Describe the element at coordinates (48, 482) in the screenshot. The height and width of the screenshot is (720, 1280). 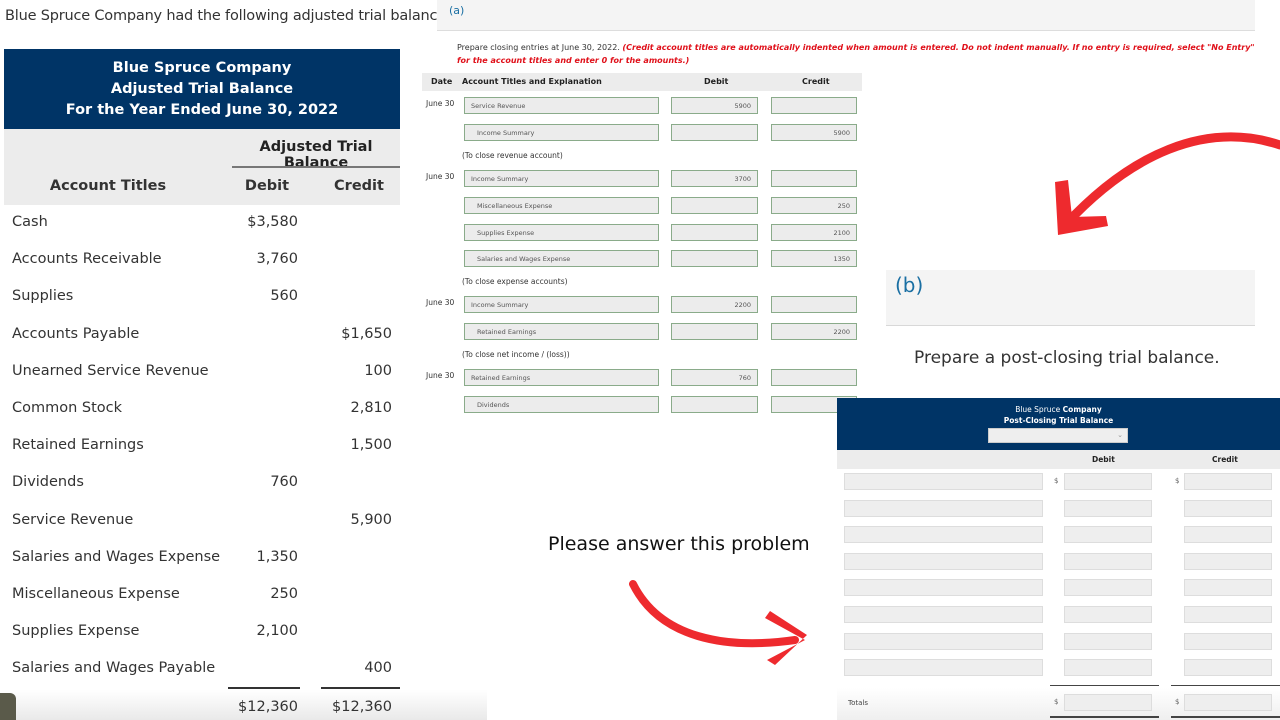
I see `atb-account: Dividends` at that location.